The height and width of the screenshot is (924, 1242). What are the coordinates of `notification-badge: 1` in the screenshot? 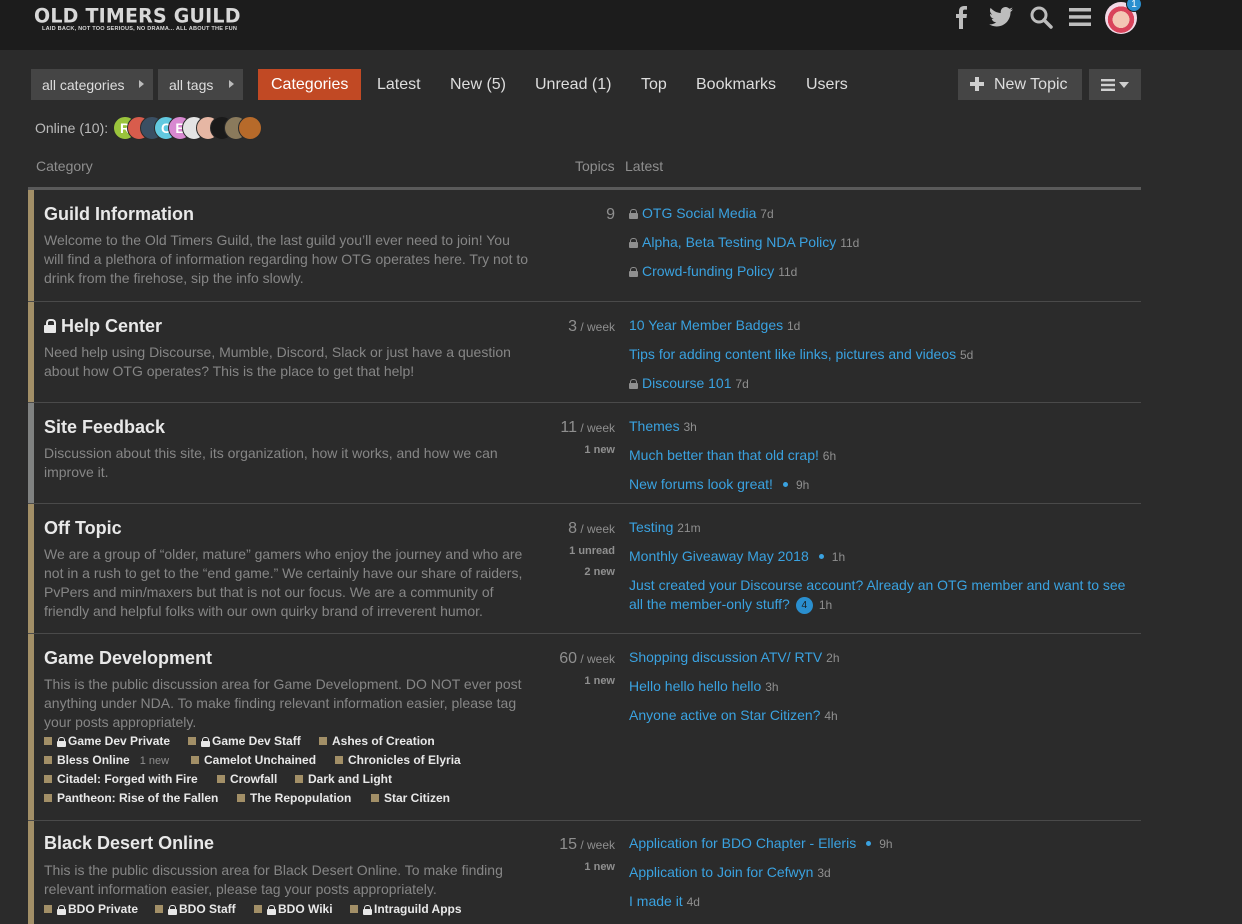 It's located at (1134, 6).